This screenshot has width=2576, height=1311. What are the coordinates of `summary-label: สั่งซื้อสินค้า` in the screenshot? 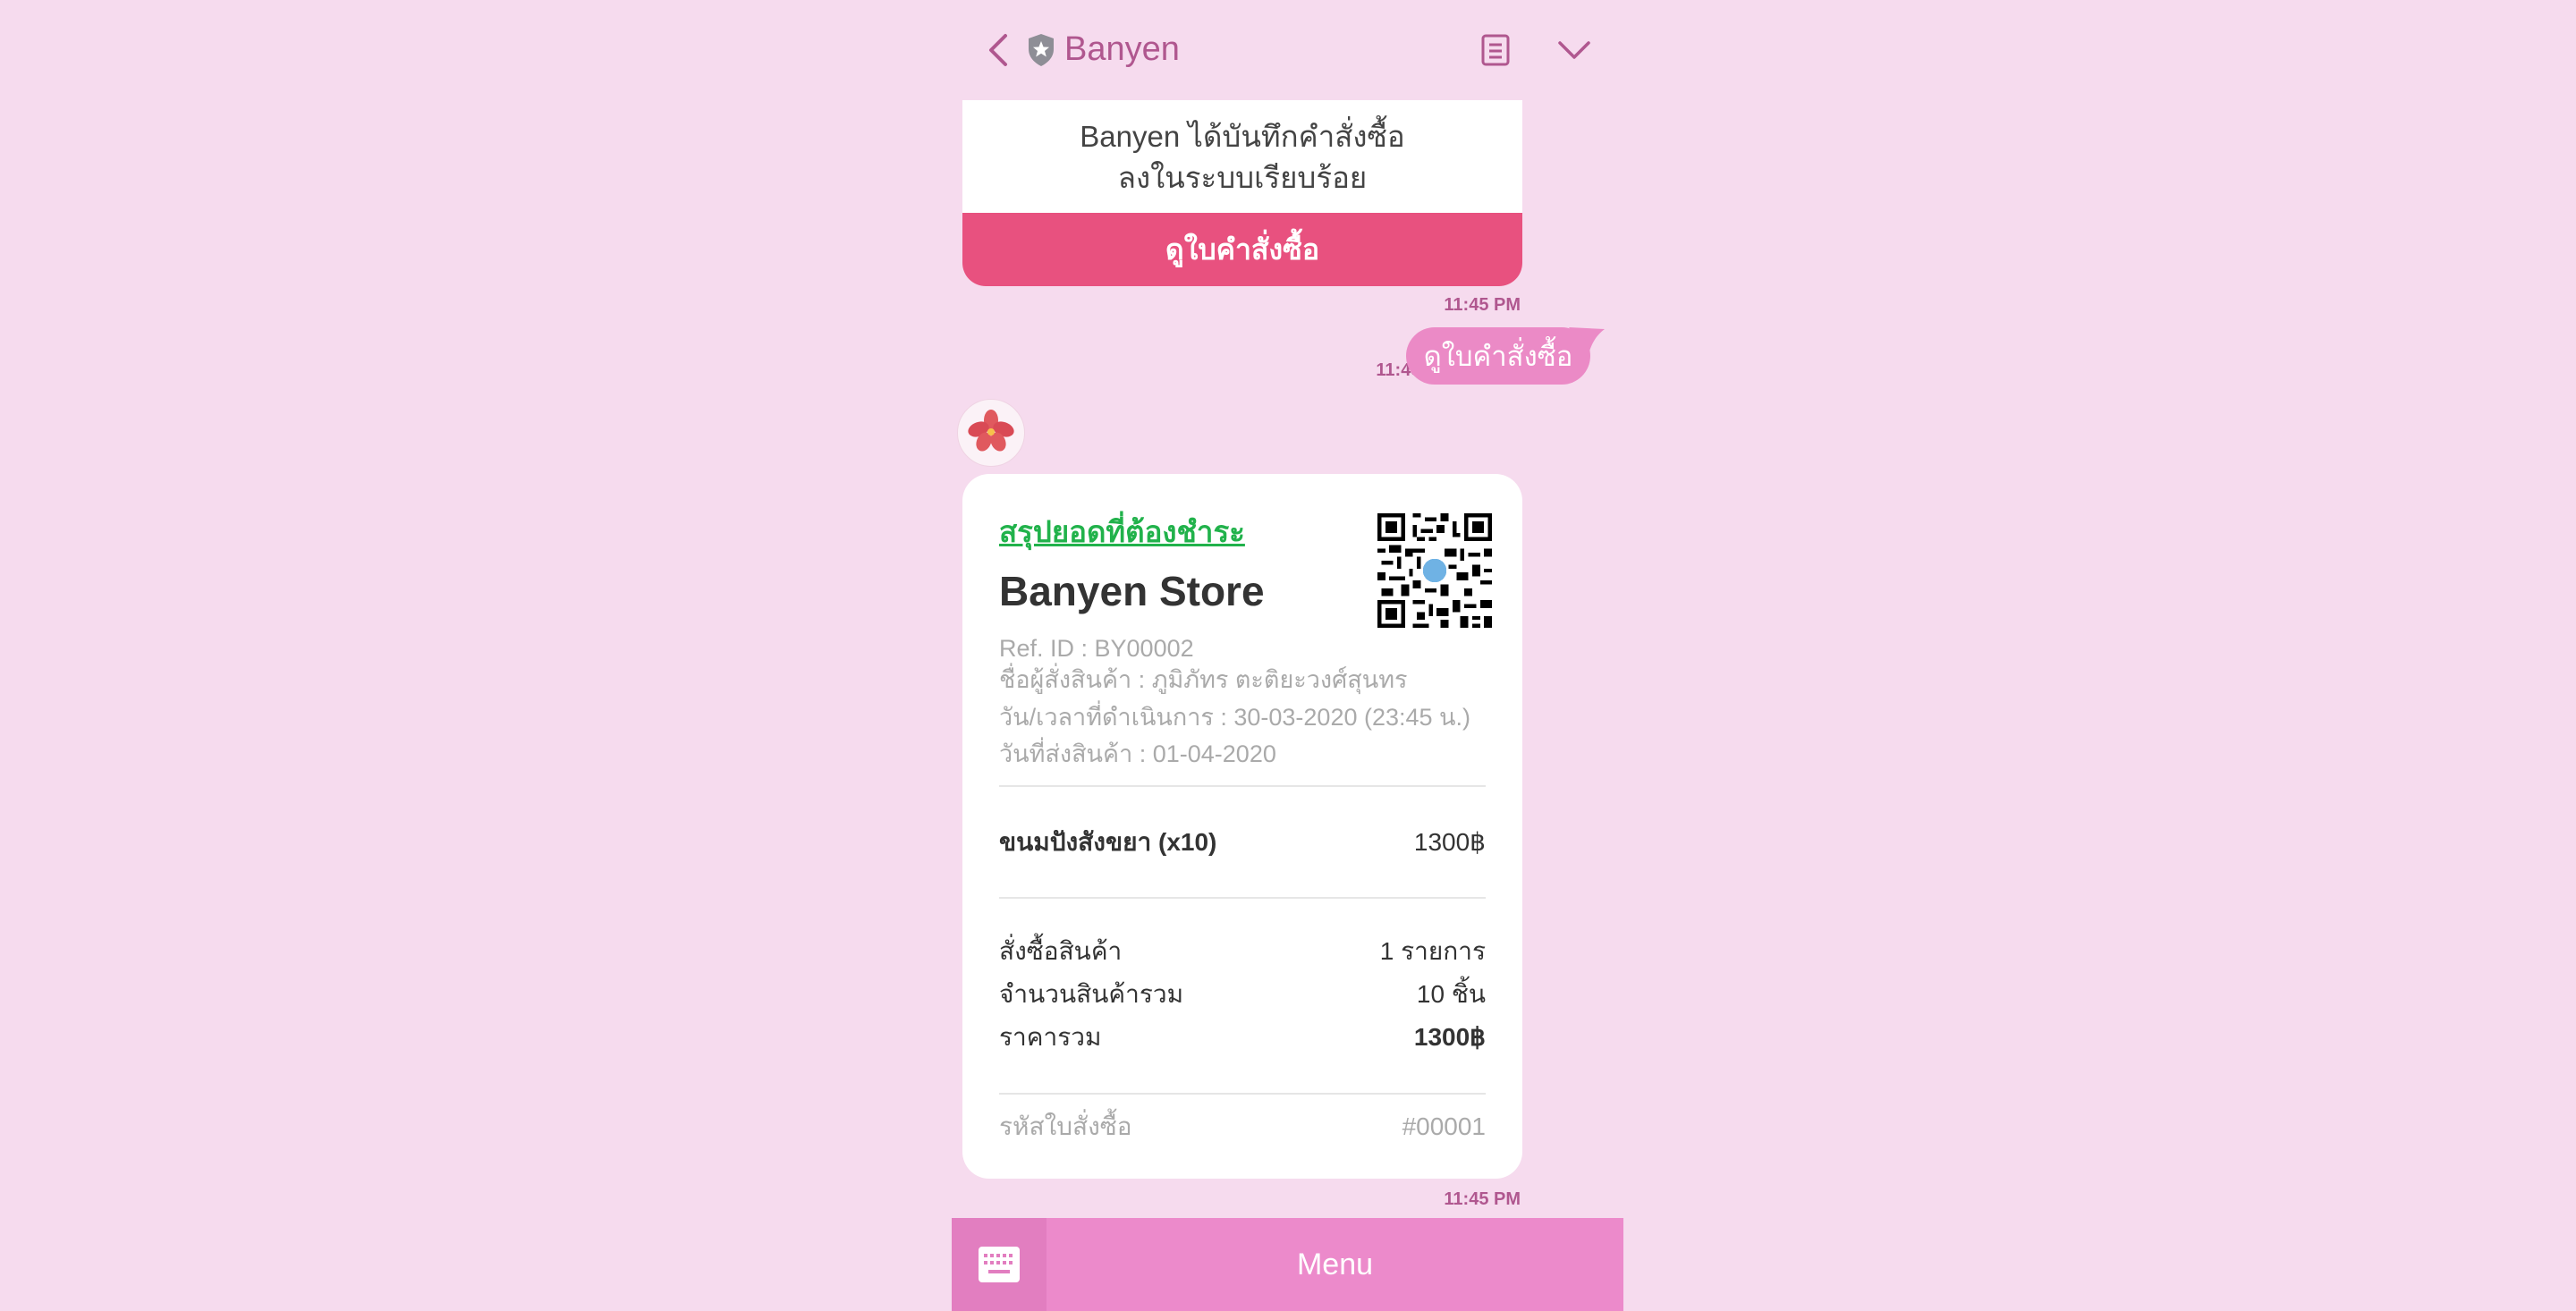 It's located at (1061, 951).